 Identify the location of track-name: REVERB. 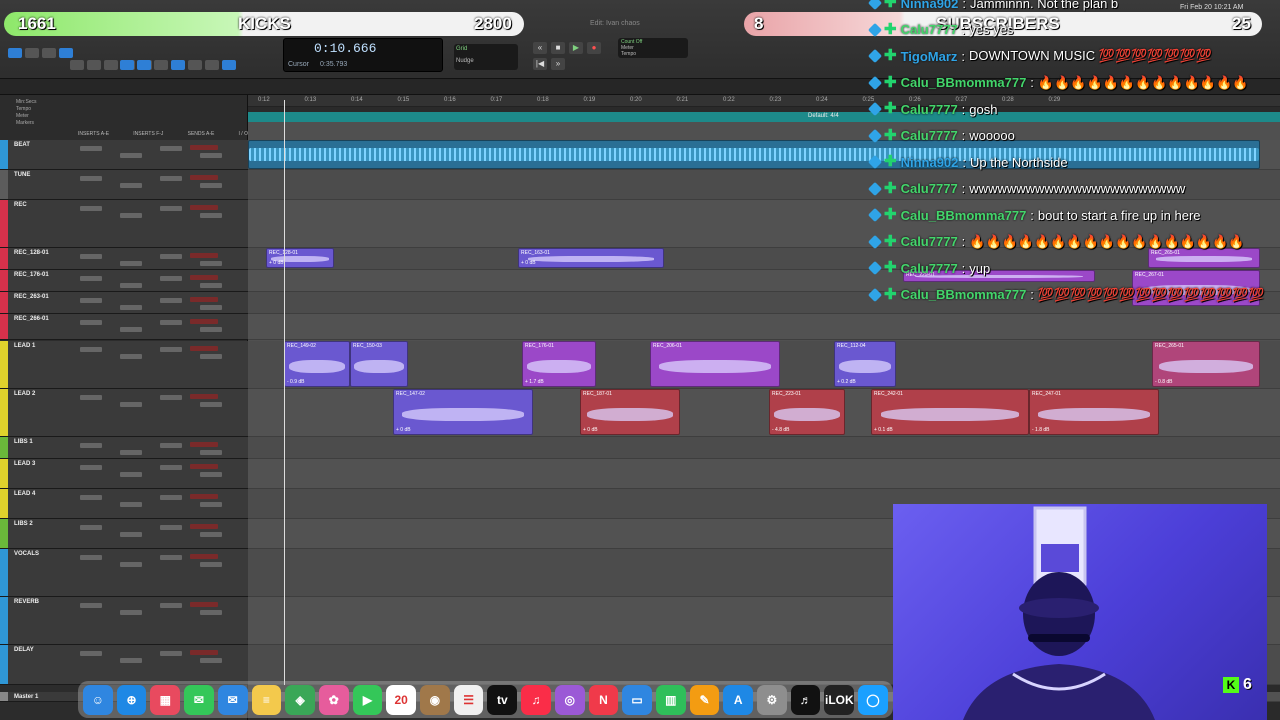
(26, 602).